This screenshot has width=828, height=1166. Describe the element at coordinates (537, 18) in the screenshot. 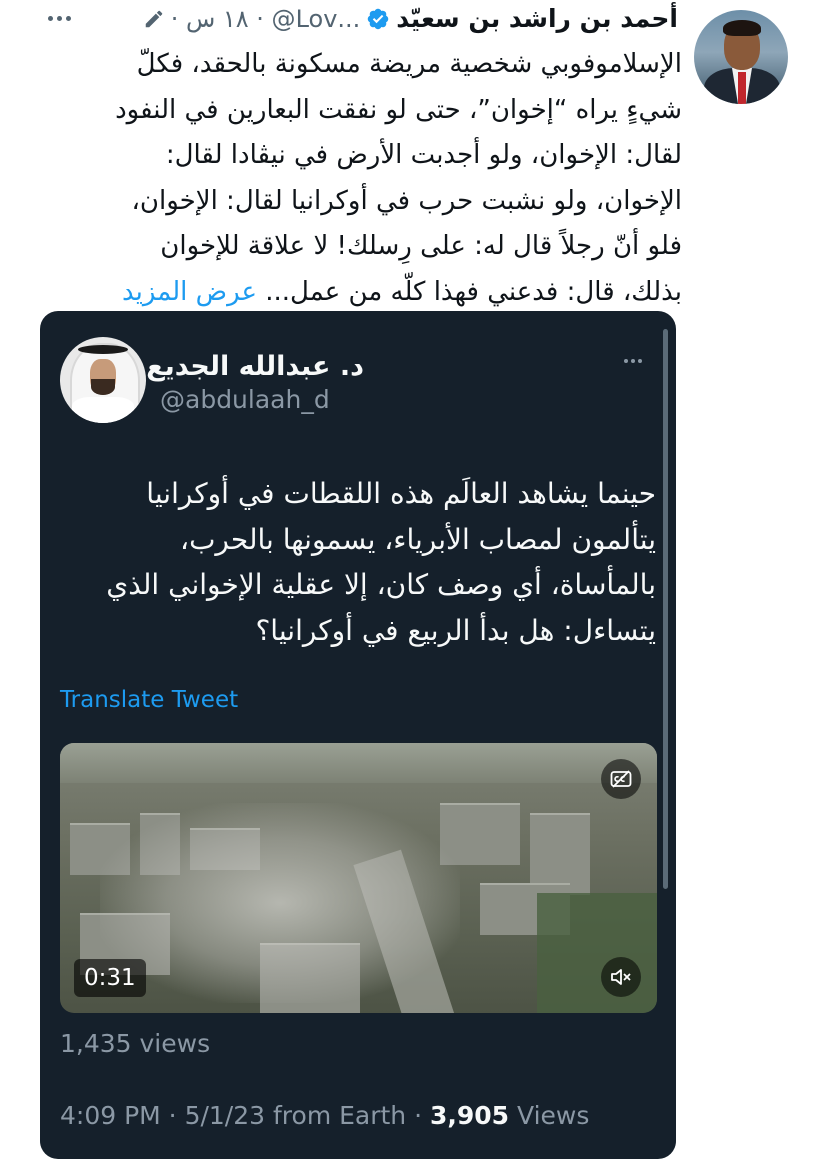

I see `author-display-name: أحمد بن راشد بن سعيّد` at that location.